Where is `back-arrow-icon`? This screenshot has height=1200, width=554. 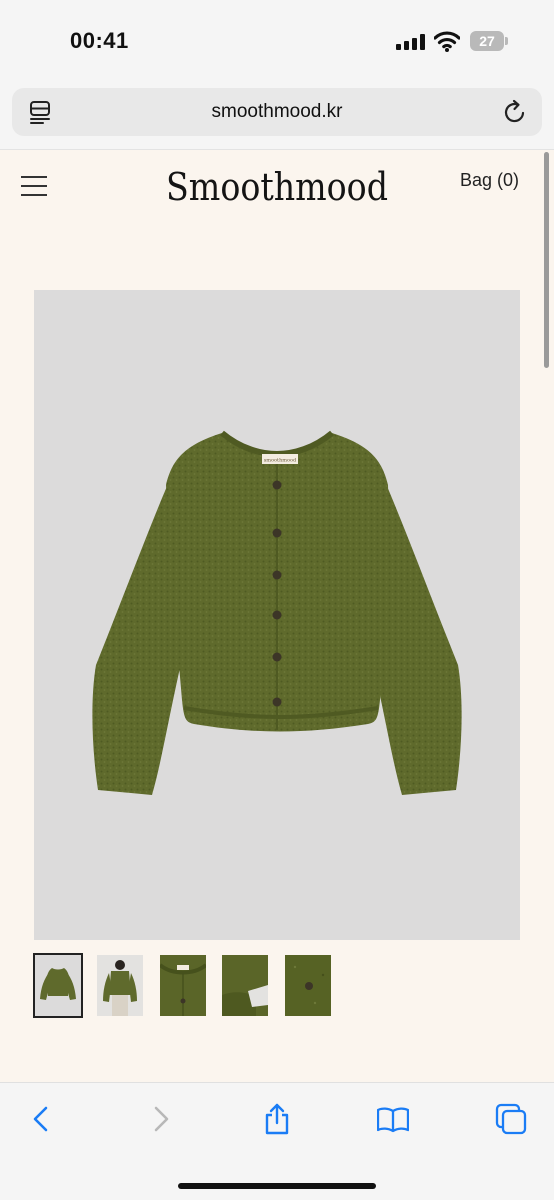
back-arrow-icon is located at coordinates (42, 1119).